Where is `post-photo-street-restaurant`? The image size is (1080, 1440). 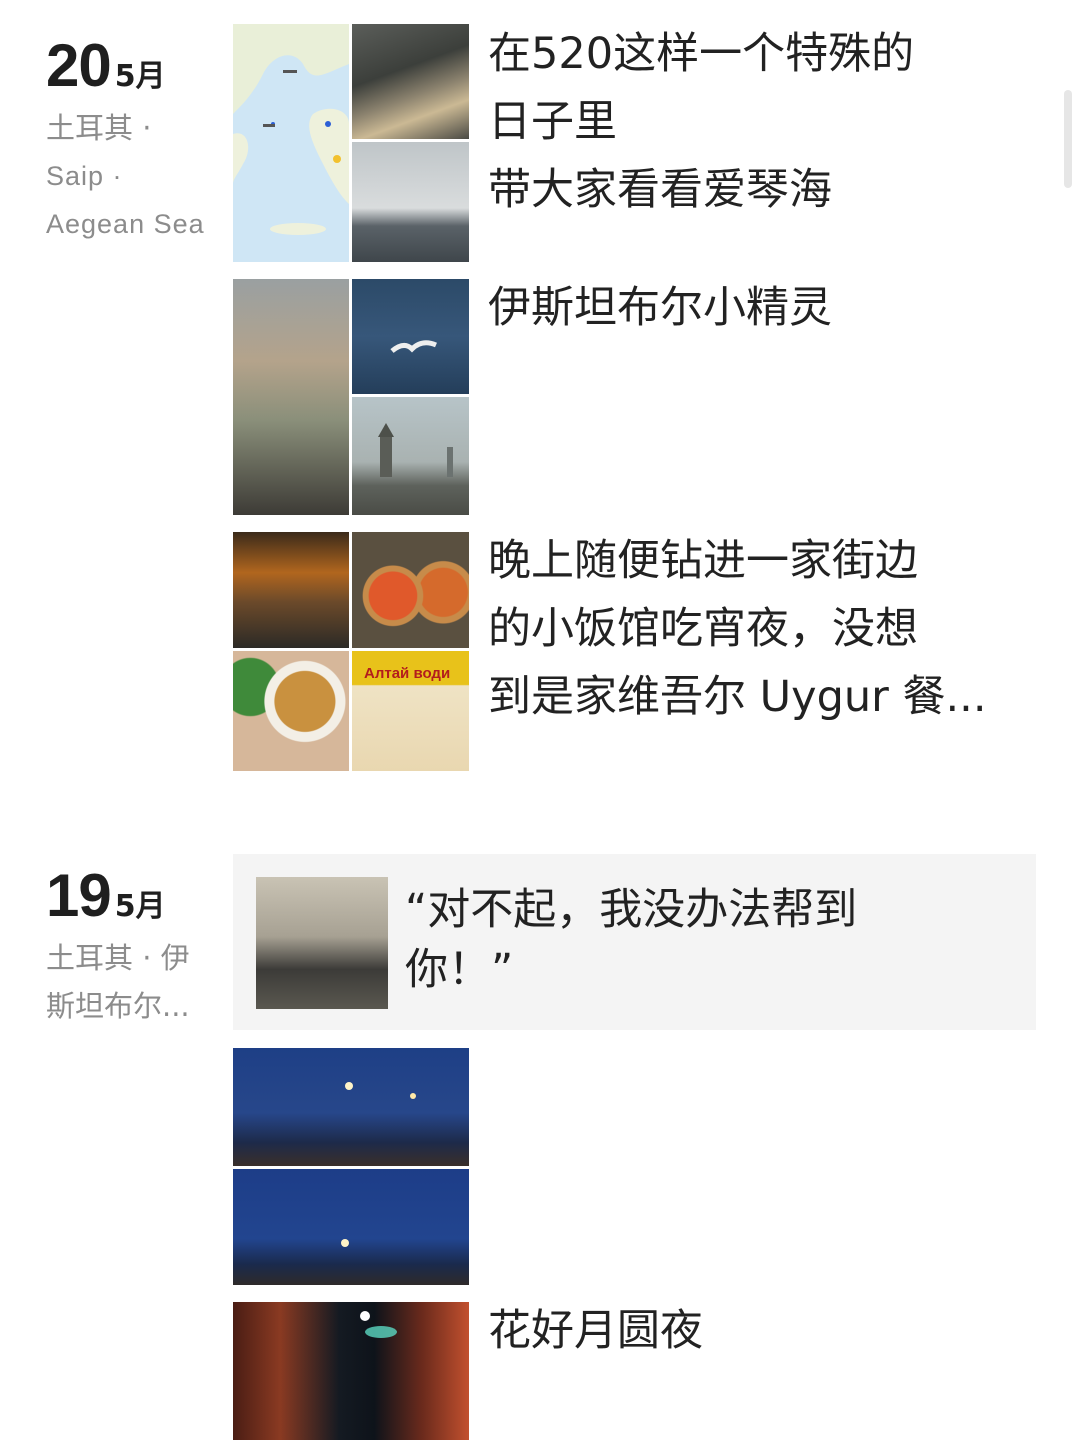 post-photo-street-restaurant is located at coordinates (291, 590).